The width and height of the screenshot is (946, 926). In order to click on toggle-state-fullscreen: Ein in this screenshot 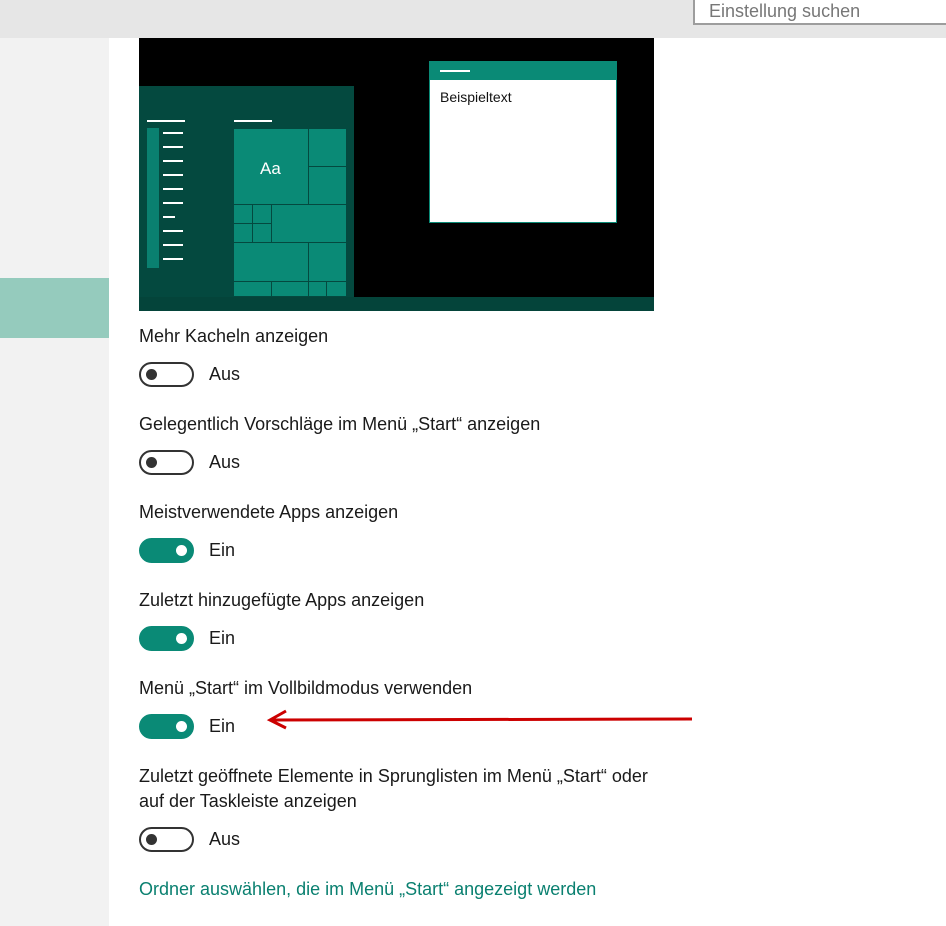, I will do `click(222, 726)`.